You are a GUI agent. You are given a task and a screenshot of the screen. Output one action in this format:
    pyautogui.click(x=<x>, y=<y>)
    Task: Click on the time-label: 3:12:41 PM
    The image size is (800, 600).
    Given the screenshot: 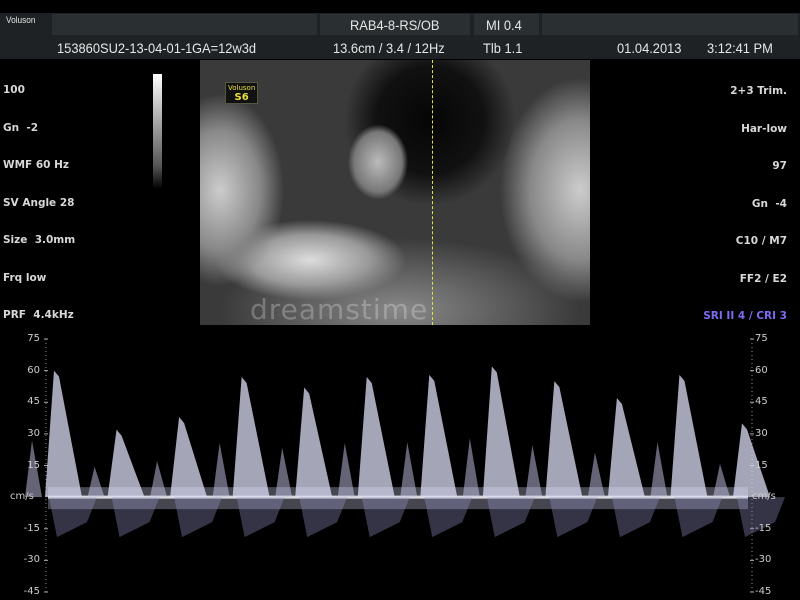 What is the action you would take?
    pyautogui.click(x=740, y=48)
    